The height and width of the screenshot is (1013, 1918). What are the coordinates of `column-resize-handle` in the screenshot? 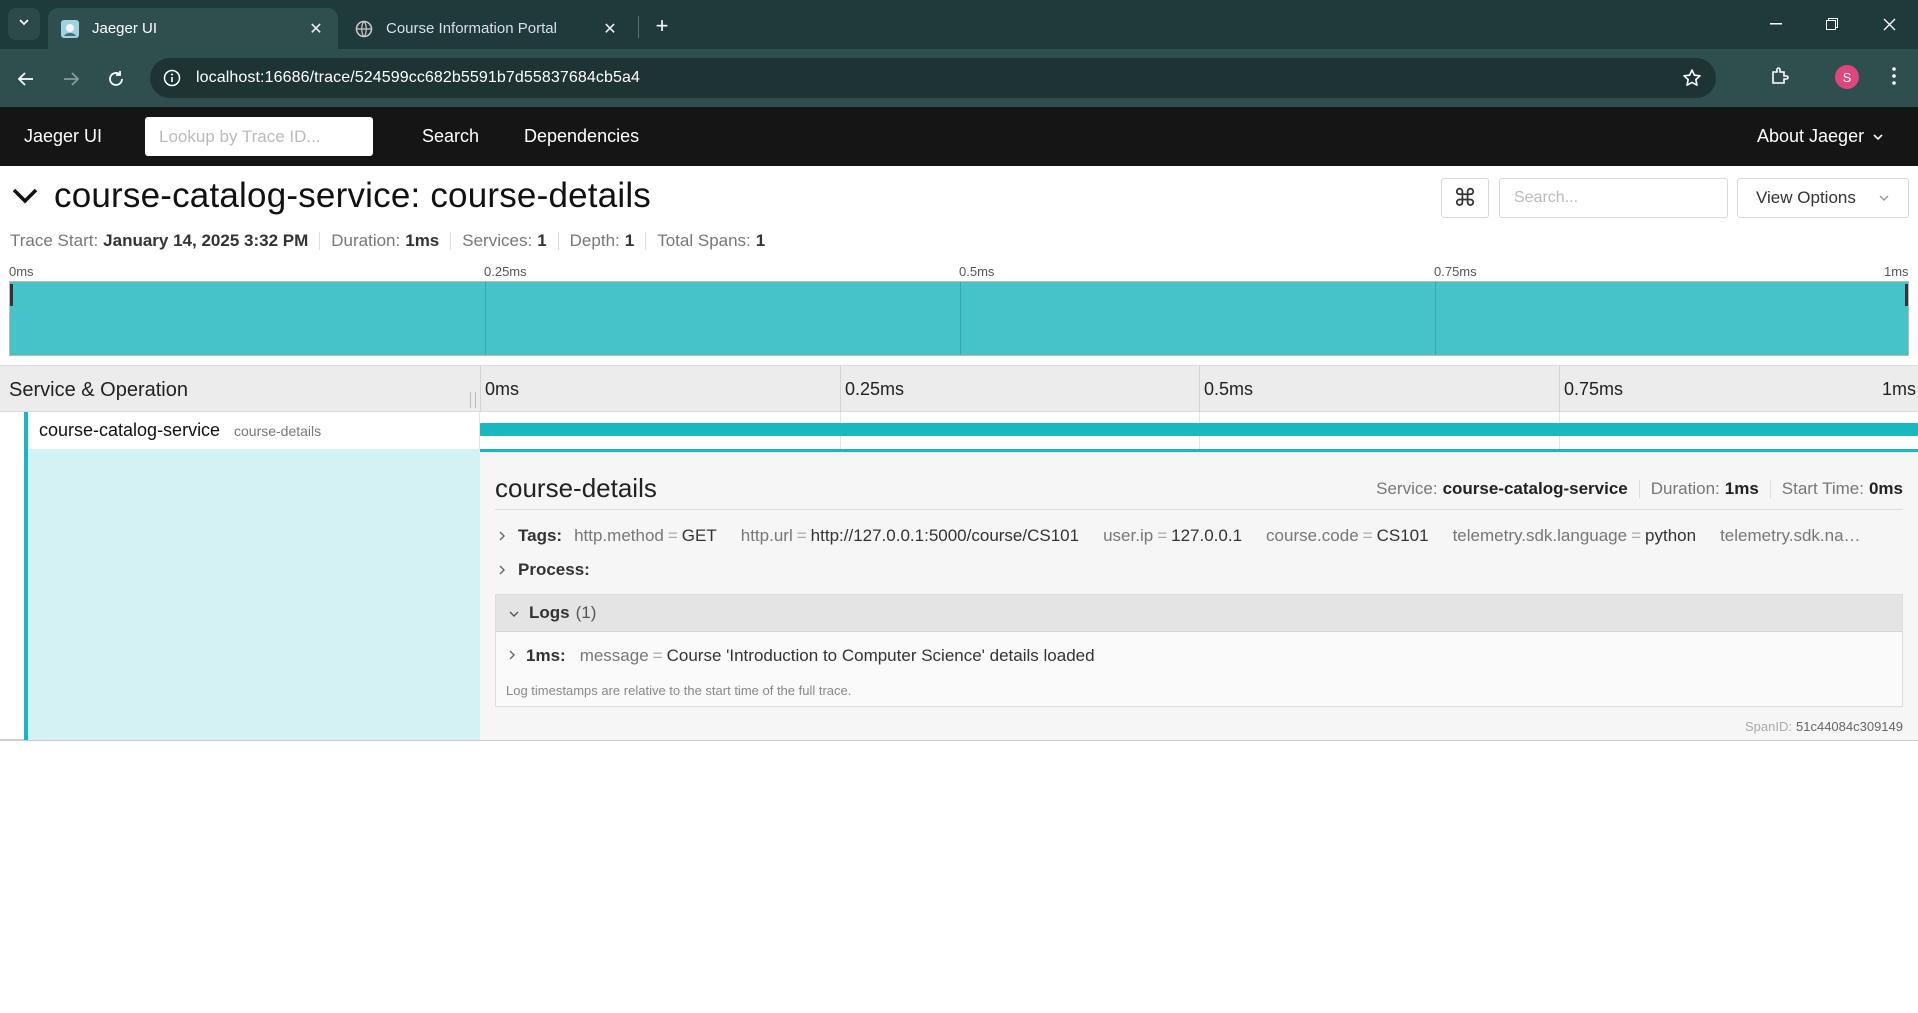 It's located at (473, 400).